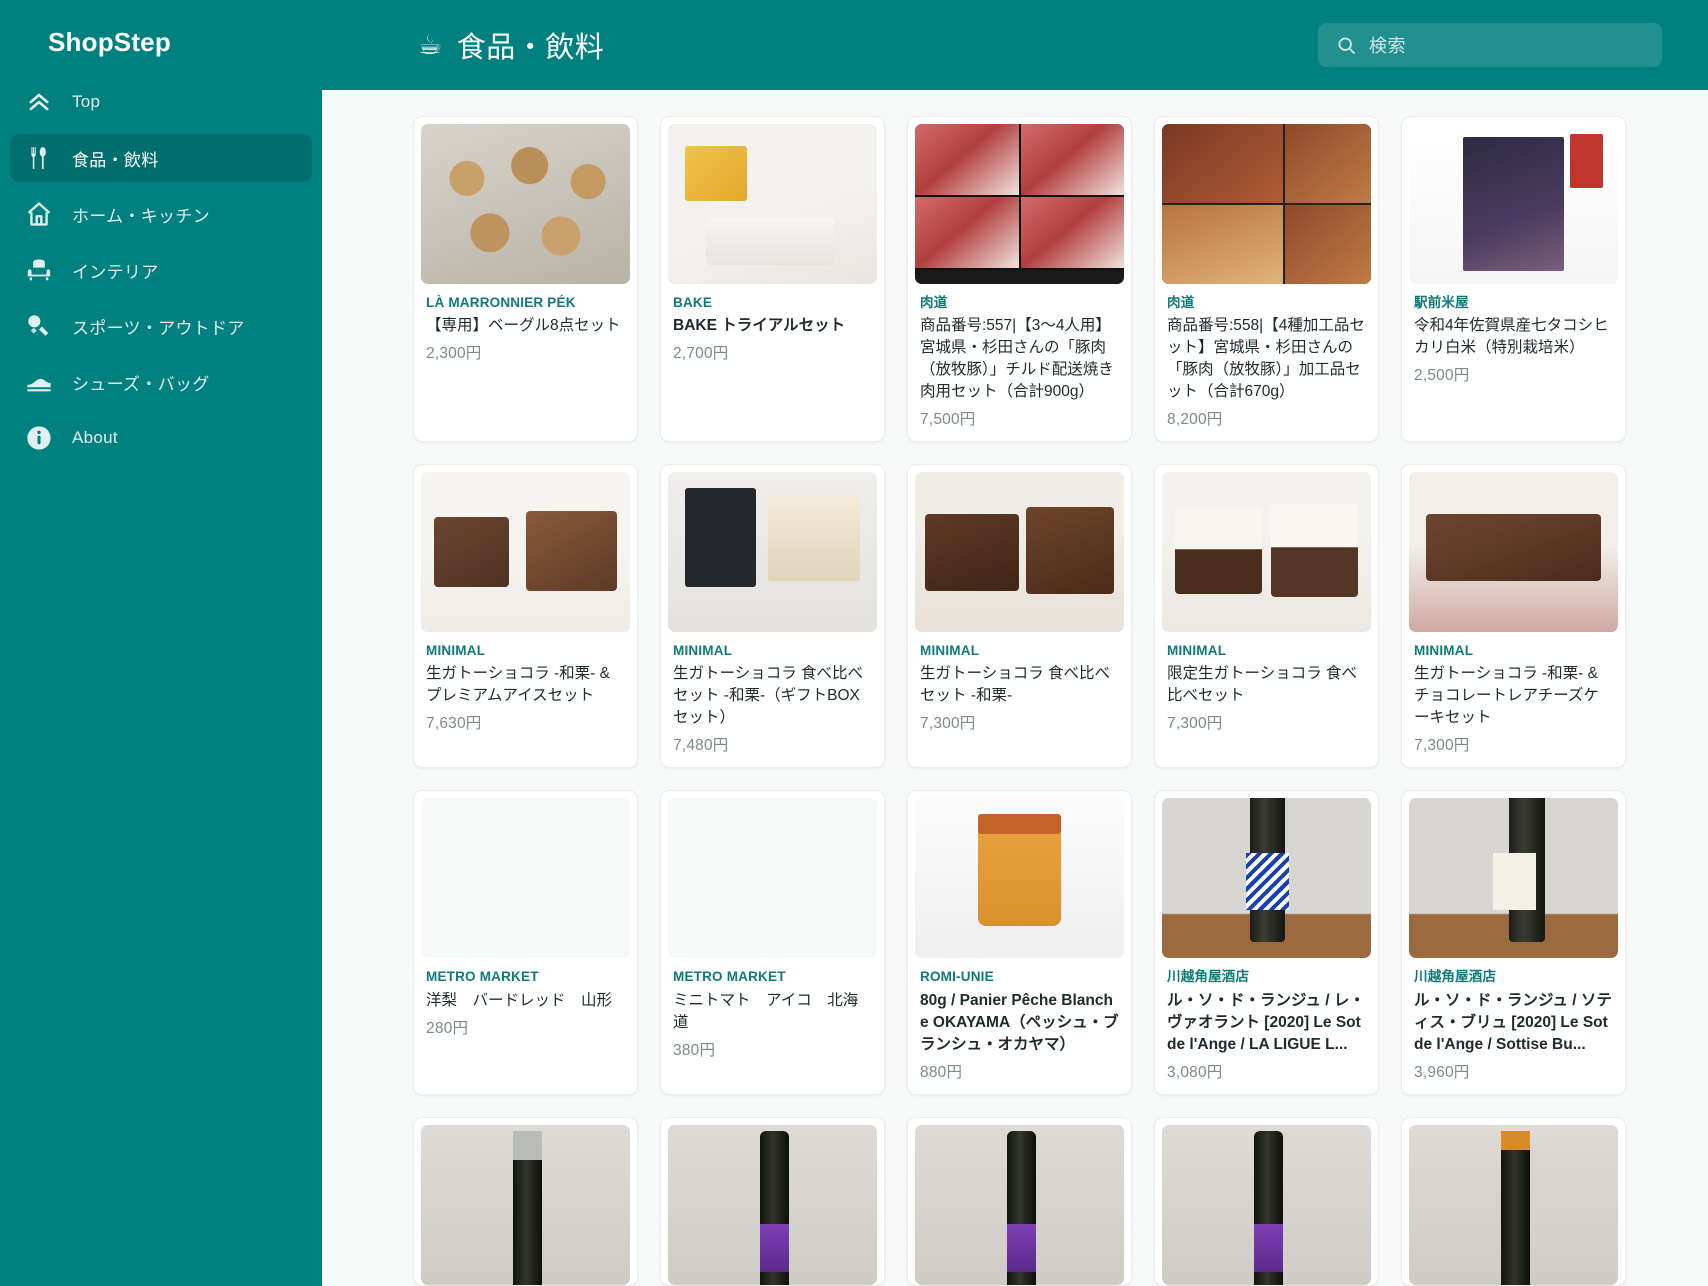  What do you see at coordinates (161, 438) in the screenshot?
I see `sidebar-item-about: About` at bounding box center [161, 438].